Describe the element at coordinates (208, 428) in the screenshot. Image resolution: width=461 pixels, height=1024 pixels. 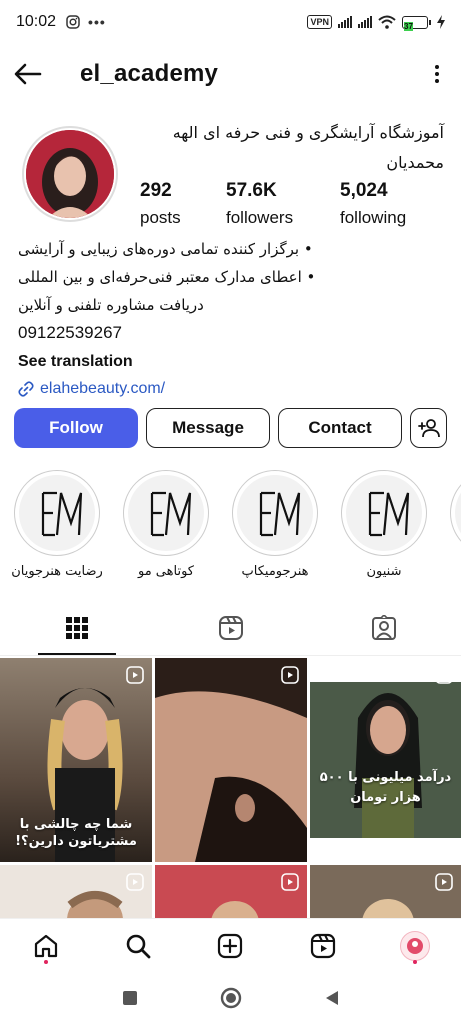
I see `message-button: Message` at that location.